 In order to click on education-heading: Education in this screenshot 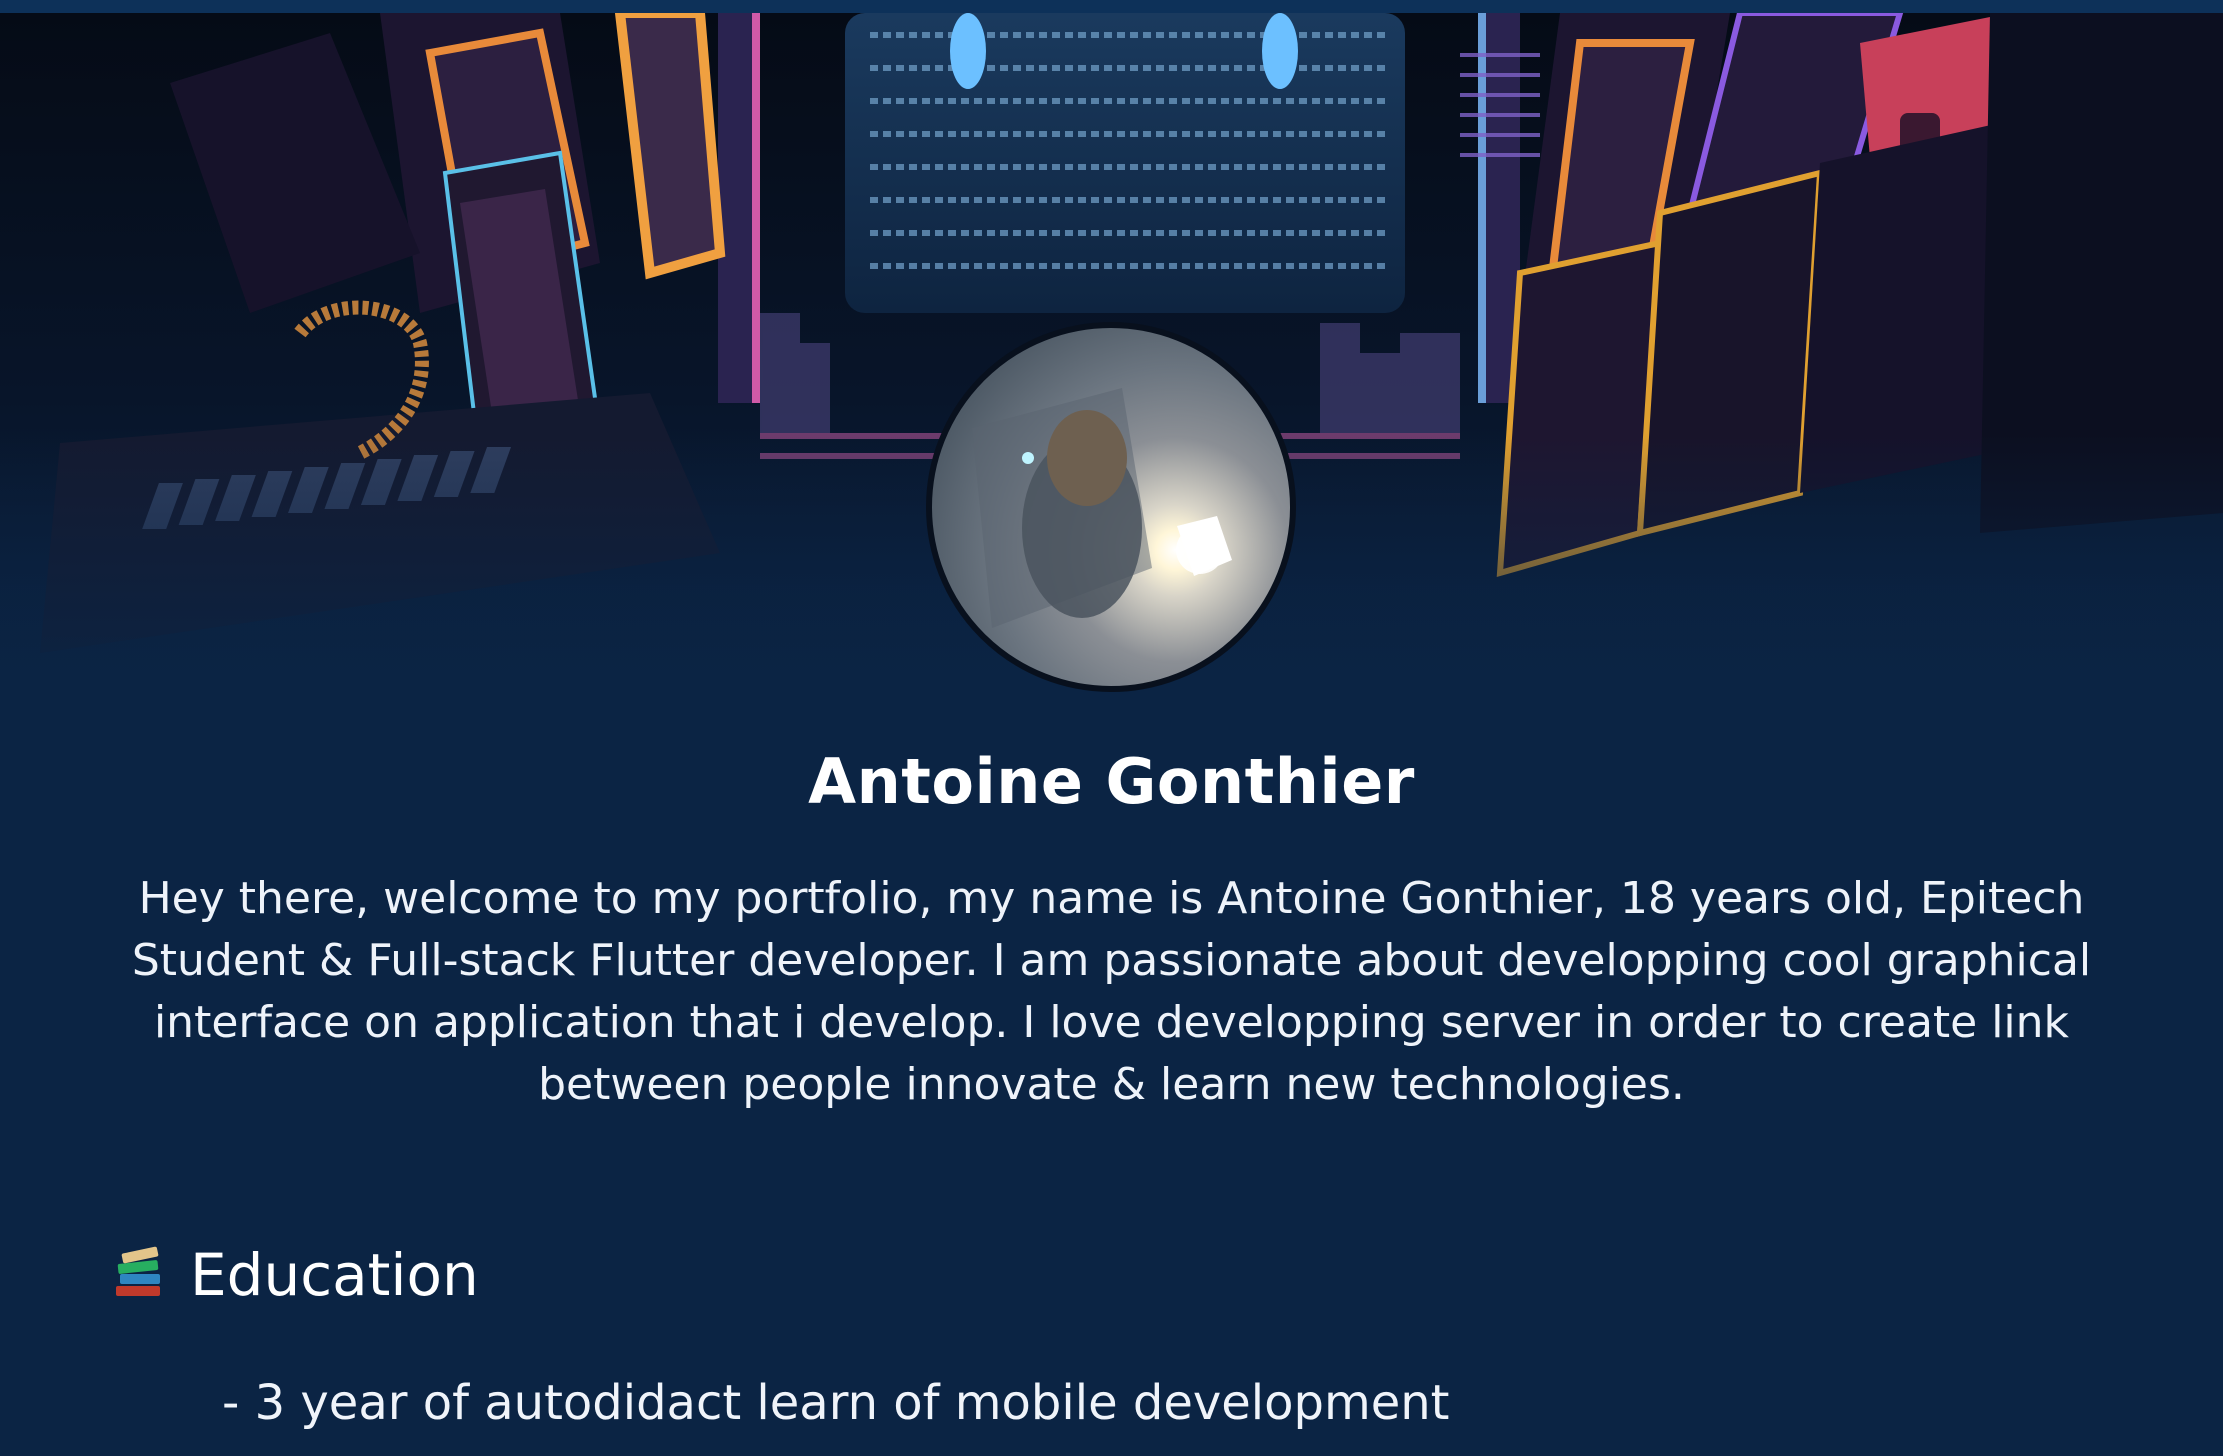, I will do `click(295, 1275)`.